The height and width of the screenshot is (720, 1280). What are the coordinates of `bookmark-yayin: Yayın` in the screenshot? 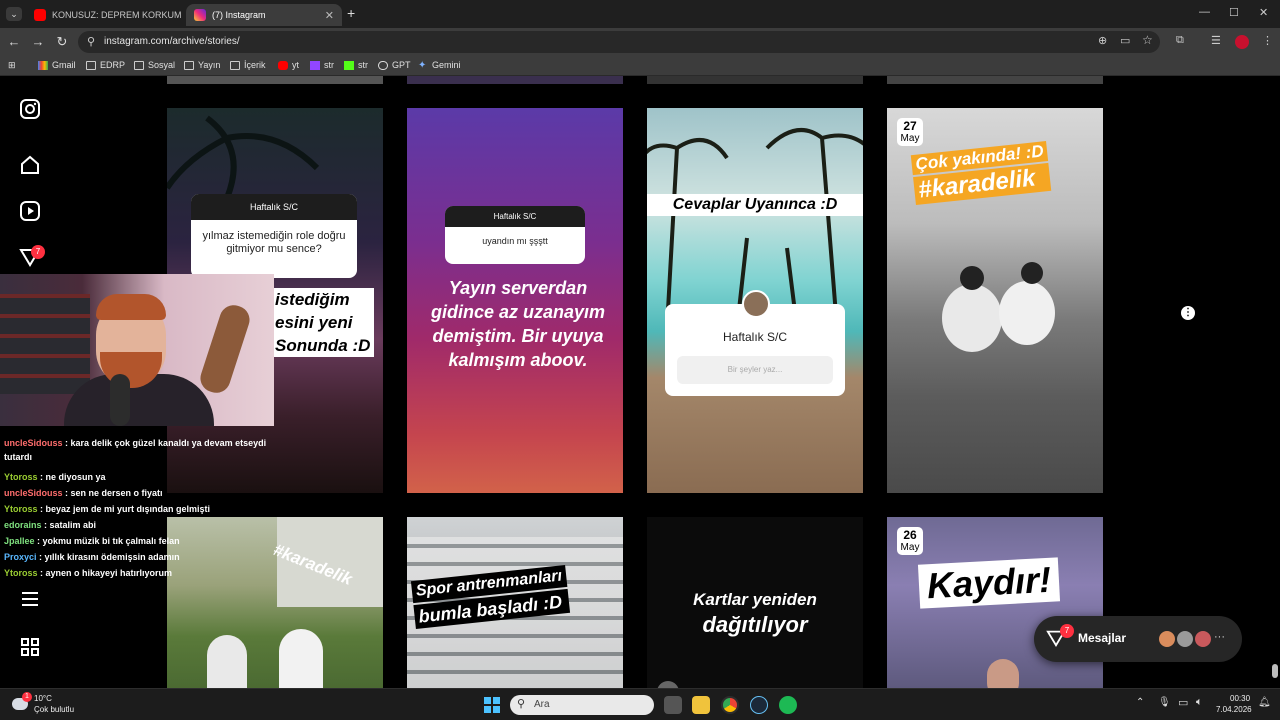 It's located at (202, 65).